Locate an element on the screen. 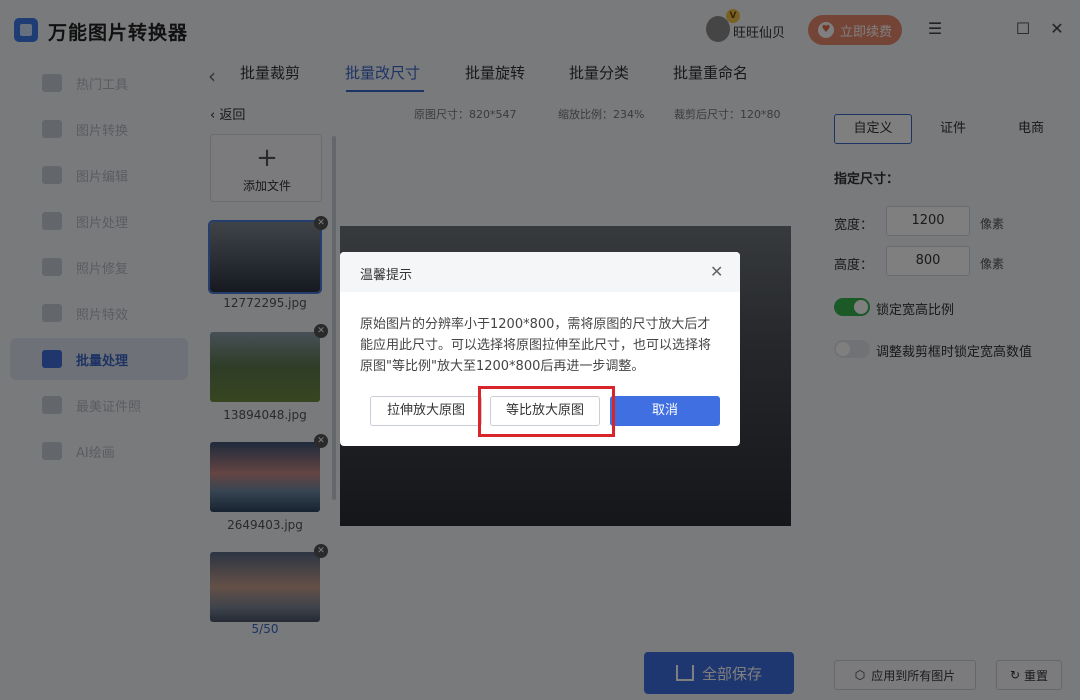 This screenshot has width=1080, height=700. highlight-annotation is located at coordinates (546, 411).